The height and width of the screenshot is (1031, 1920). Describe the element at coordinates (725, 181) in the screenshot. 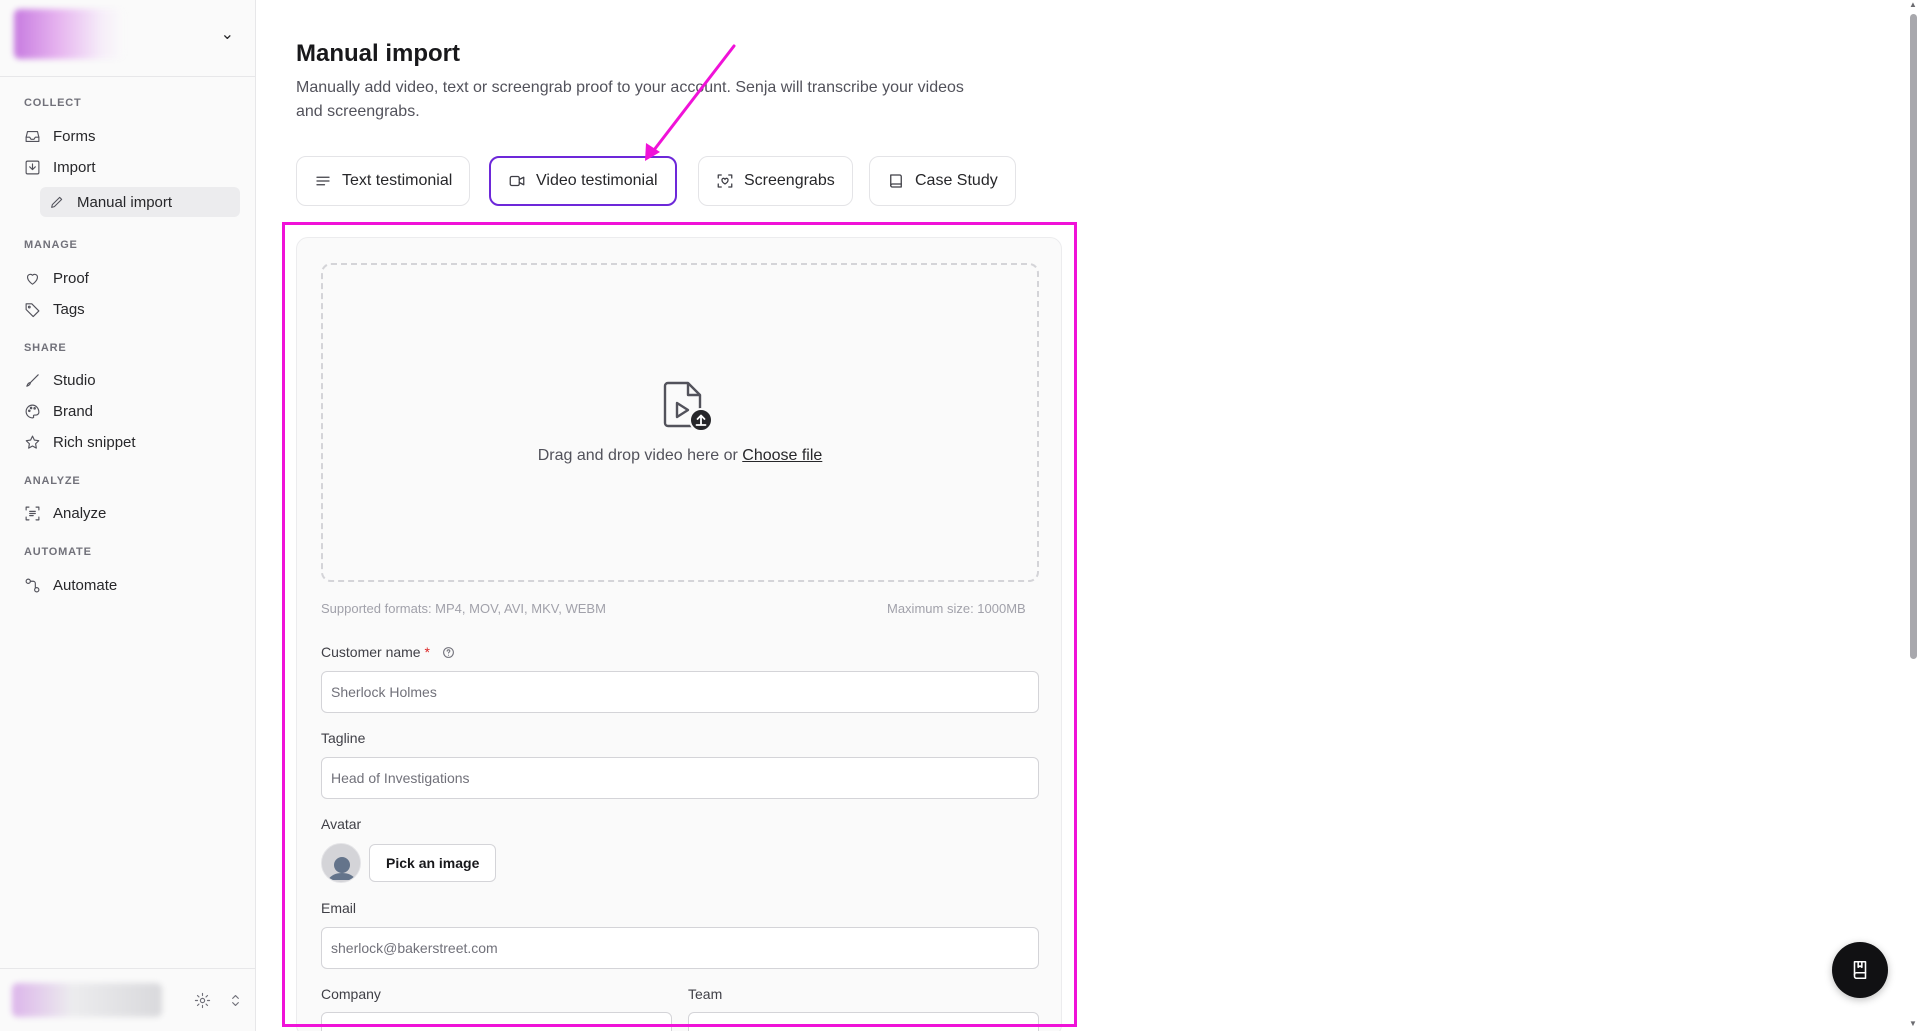

I see `screengrab-icon` at that location.